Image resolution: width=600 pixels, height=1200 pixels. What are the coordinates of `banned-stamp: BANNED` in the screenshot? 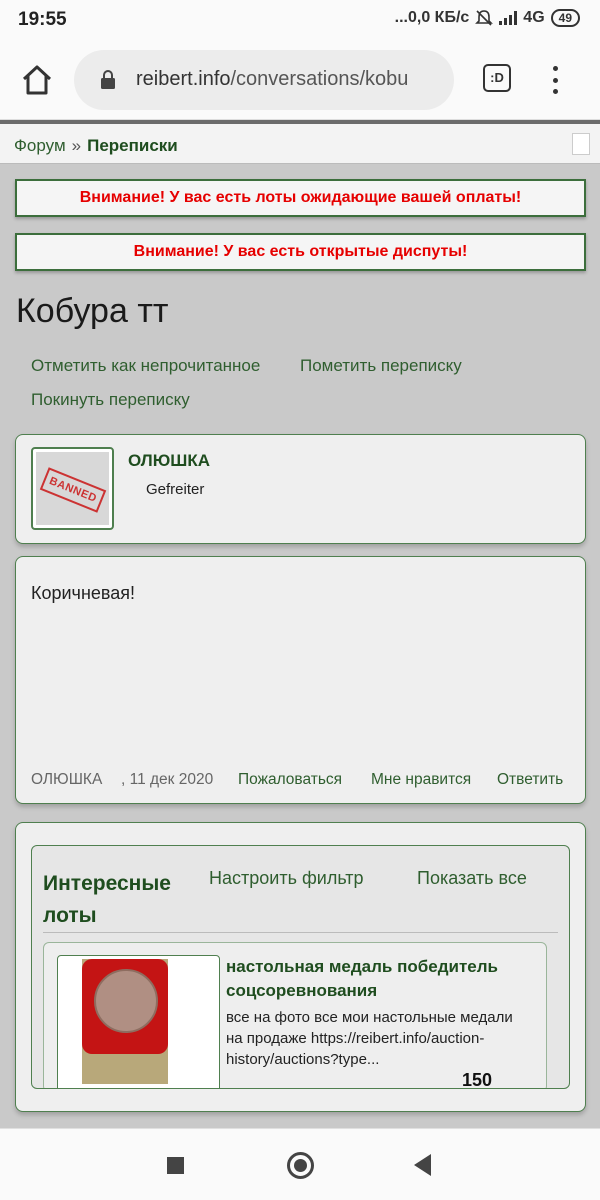 It's located at (73, 490).